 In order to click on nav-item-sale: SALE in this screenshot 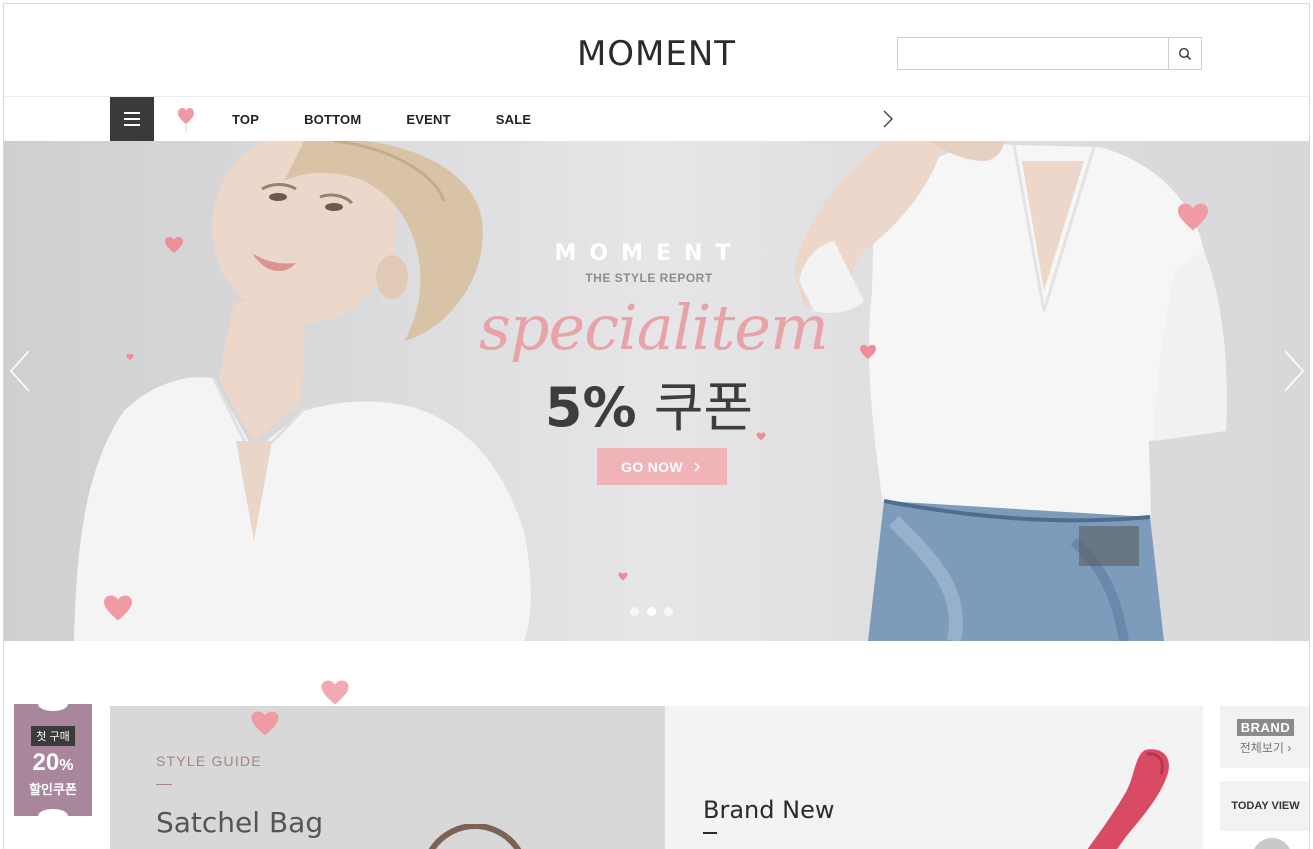, I will do `click(513, 119)`.